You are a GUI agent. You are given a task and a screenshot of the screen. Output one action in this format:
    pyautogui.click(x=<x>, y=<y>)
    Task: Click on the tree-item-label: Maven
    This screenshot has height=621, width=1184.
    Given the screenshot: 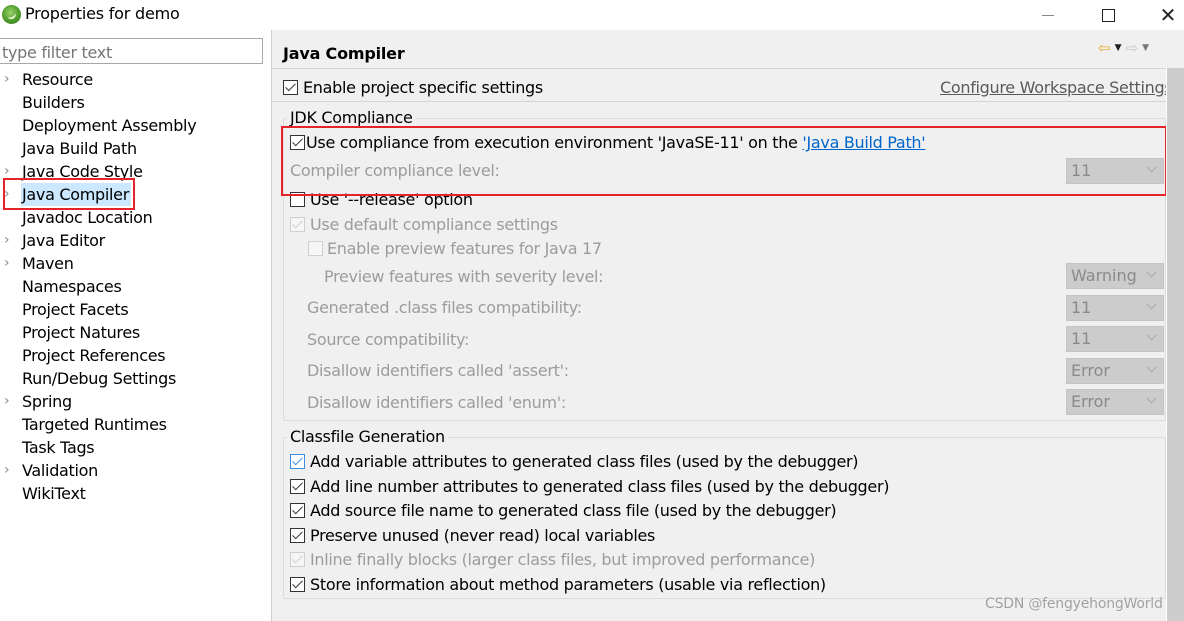 What is the action you would take?
    pyautogui.click(x=48, y=263)
    